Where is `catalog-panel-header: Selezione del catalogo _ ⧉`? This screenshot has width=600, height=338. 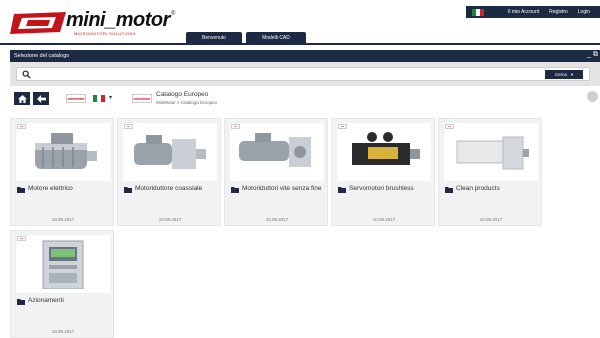
catalog-panel-header: Selezione del catalogo _ ⧉ is located at coordinates (305, 56).